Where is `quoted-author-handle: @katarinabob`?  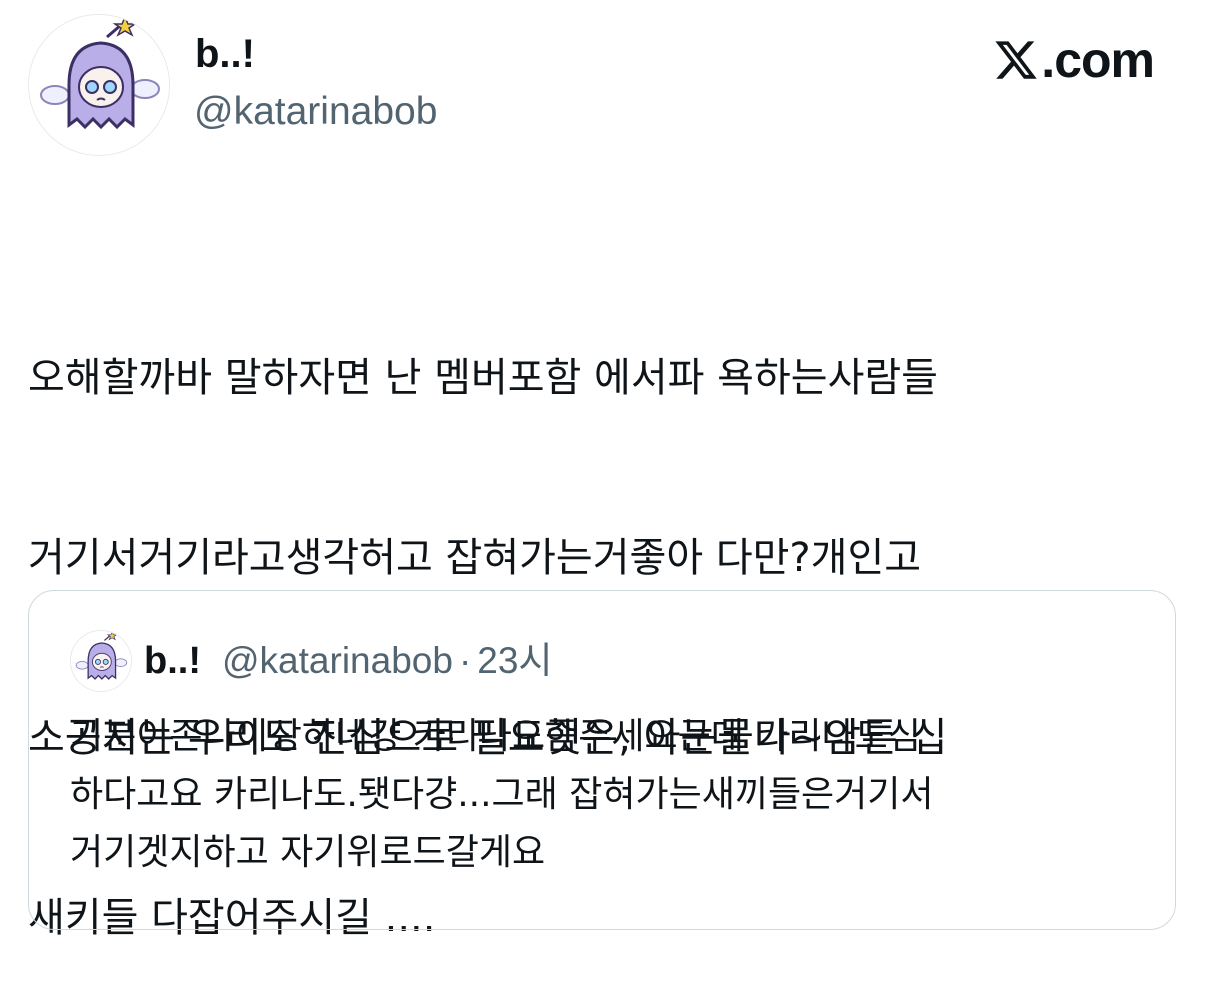 quoted-author-handle: @katarinabob is located at coordinates (337, 660).